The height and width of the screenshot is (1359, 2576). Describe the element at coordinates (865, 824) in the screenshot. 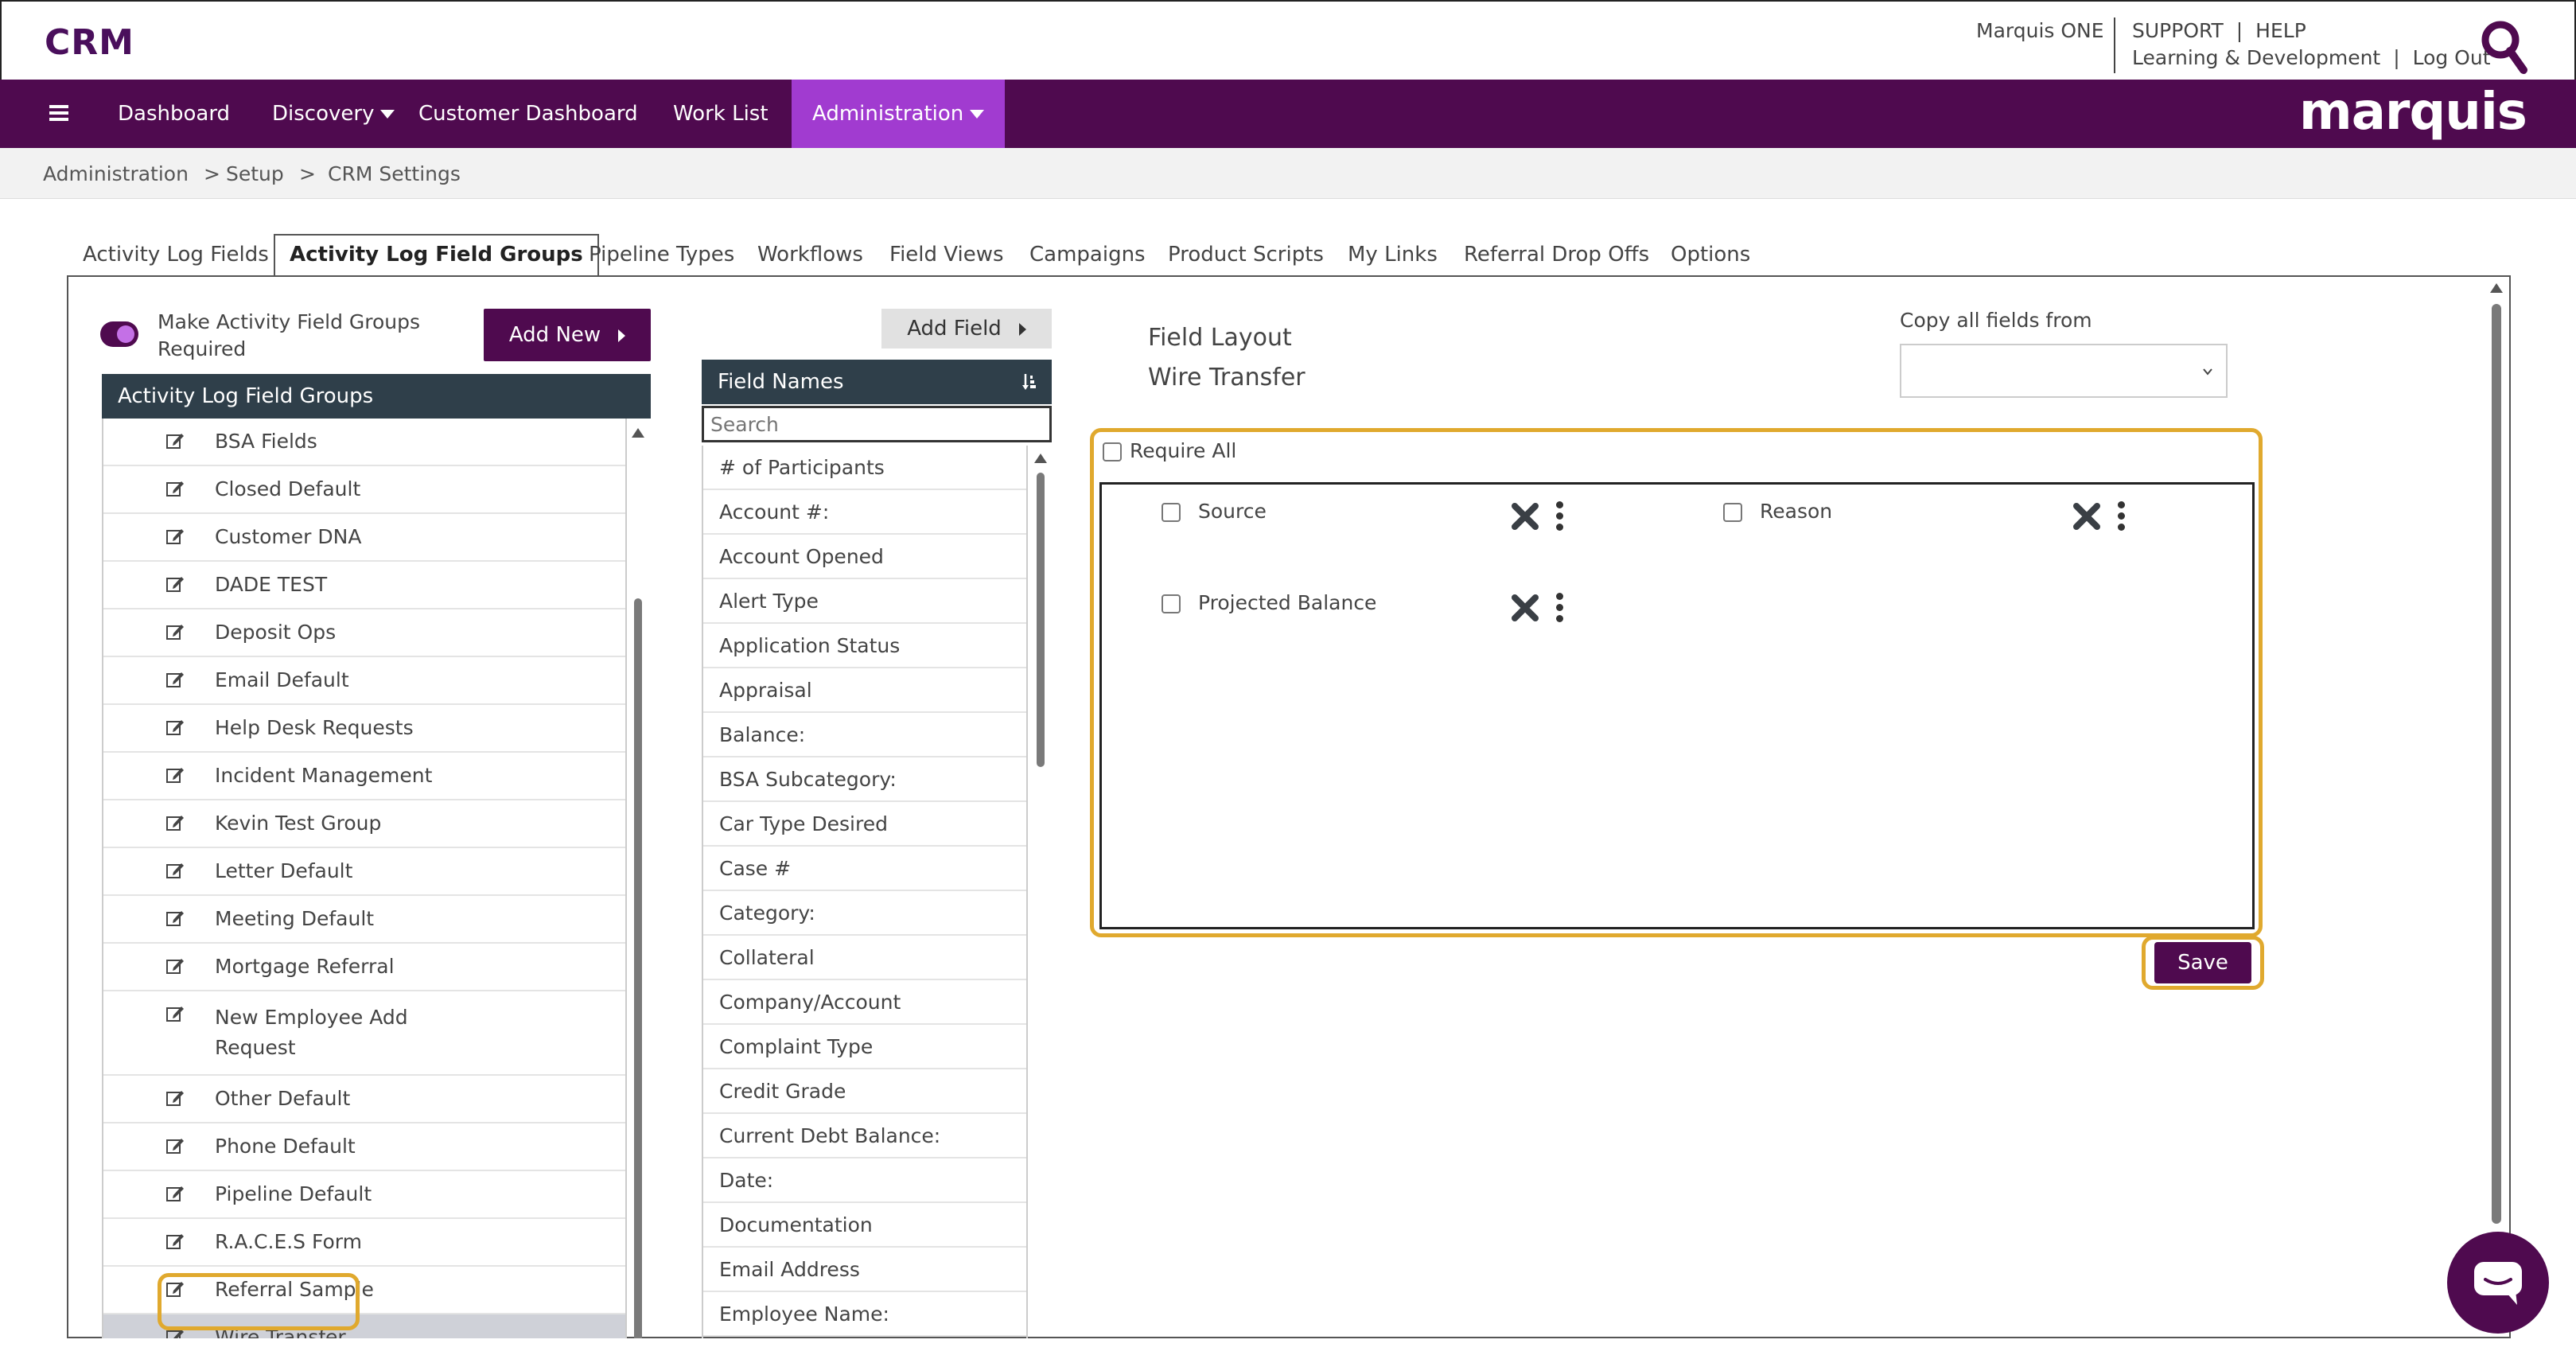

I see `field-list-item: Car Type Desired` at that location.